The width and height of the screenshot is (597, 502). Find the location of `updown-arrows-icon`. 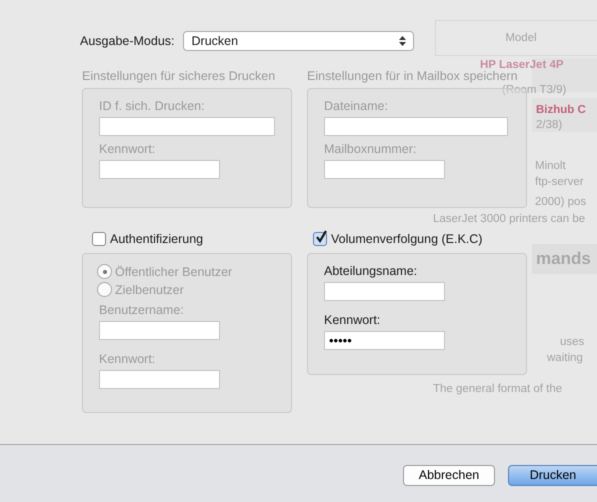

updown-arrows-icon is located at coordinates (402, 41).